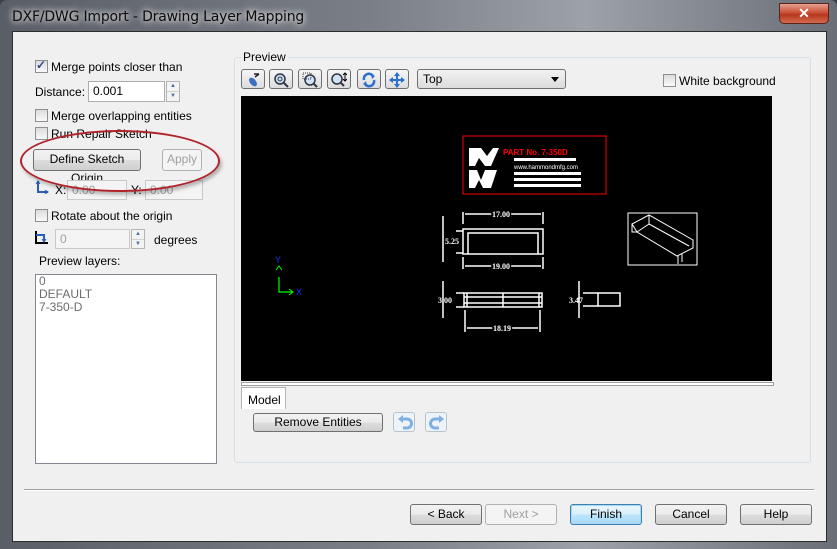  Describe the element at coordinates (112, 216) in the screenshot. I see `rotate-label: Rotate about the origin` at that location.